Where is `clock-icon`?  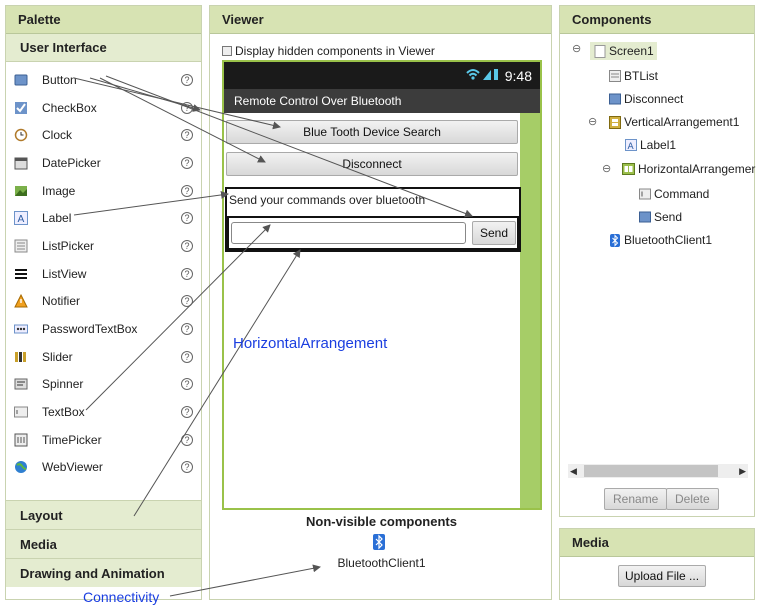 clock-icon is located at coordinates (21, 135).